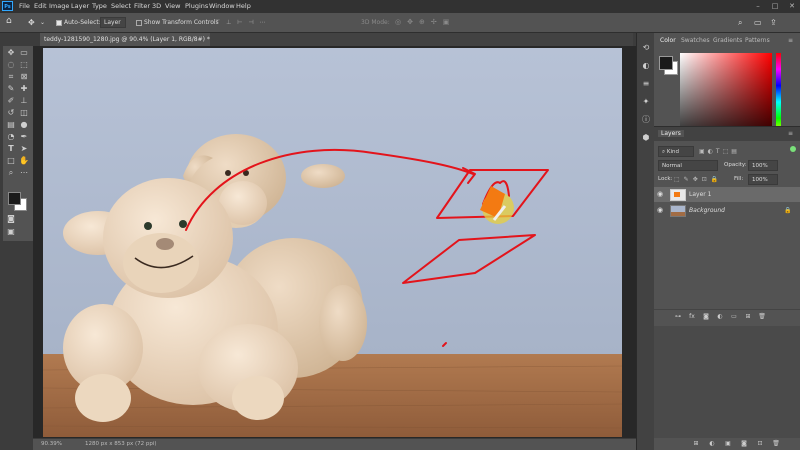 This screenshot has height=450, width=800. I want to click on layer-mask-icon: ◙, so click(706, 317).